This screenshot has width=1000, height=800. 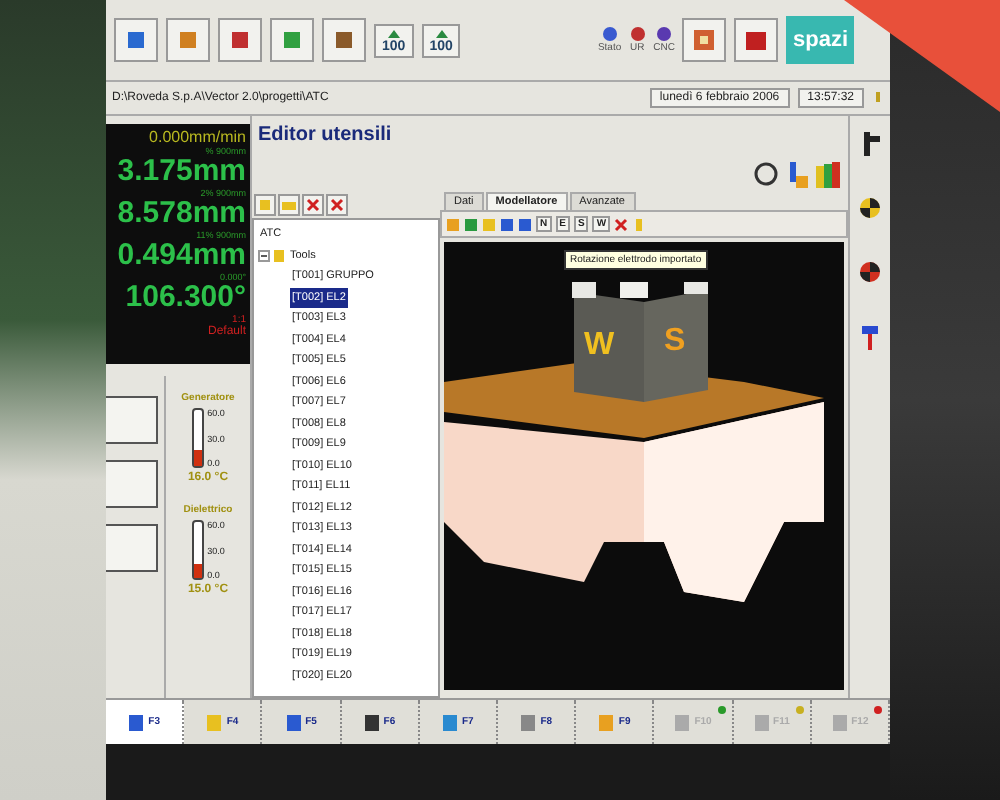 What do you see at coordinates (820, 40) in the screenshot?
I see `logo: spazi` at bounding box center [820, 40].